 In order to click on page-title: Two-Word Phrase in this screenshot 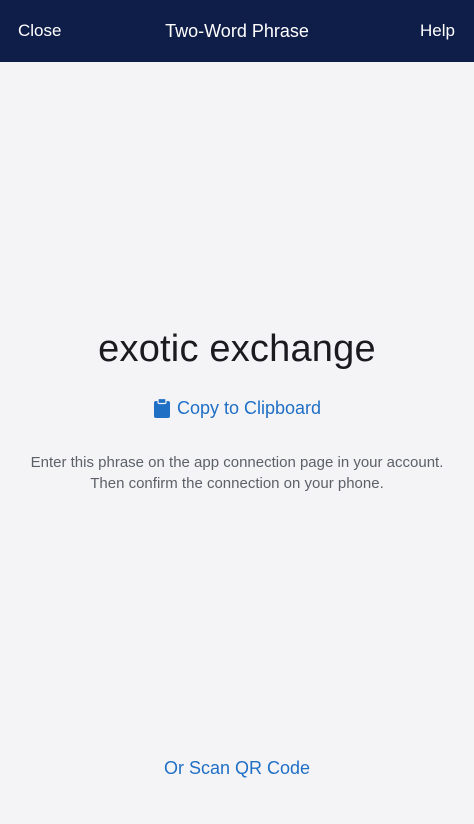, I will do `click(237, 31)`.